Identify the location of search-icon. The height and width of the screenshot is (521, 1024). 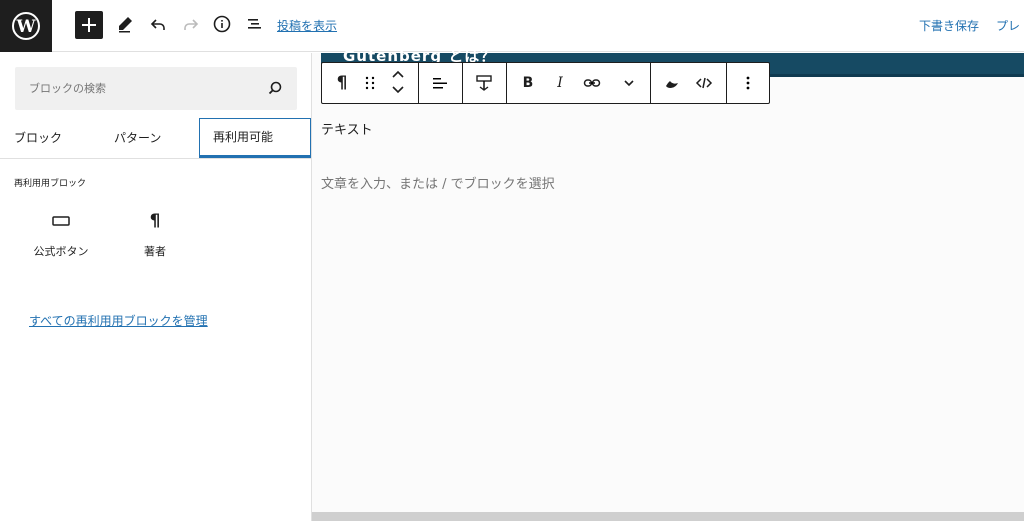
(275, 88).